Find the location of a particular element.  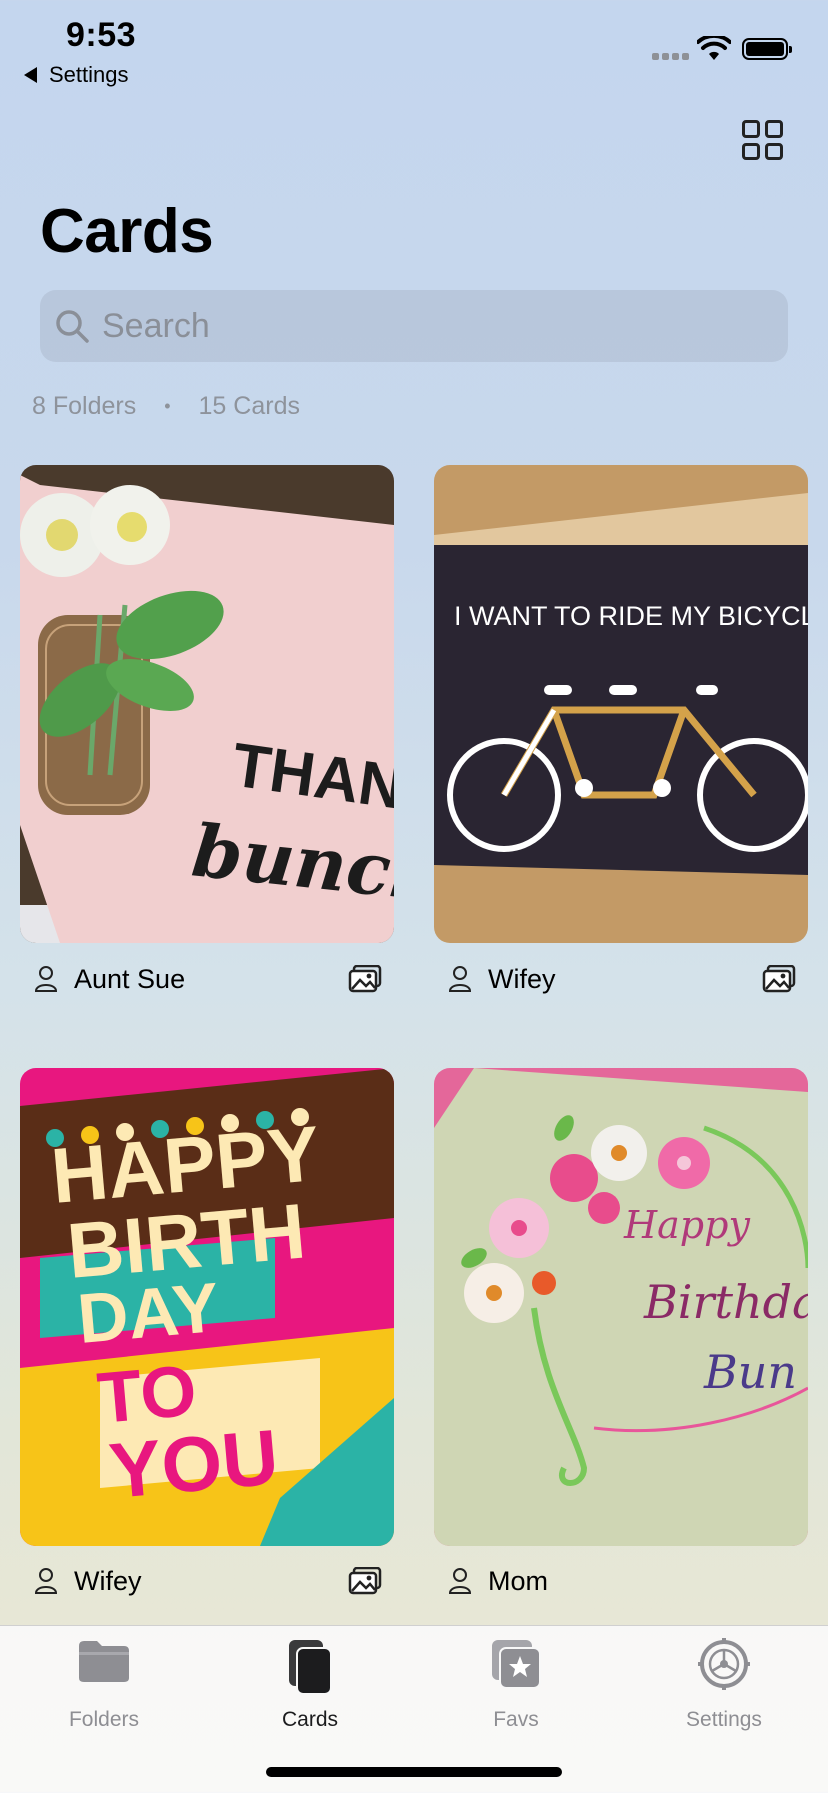

collection-summary: 8 Folders • 15 Cards is located at coordinates (166, 406).